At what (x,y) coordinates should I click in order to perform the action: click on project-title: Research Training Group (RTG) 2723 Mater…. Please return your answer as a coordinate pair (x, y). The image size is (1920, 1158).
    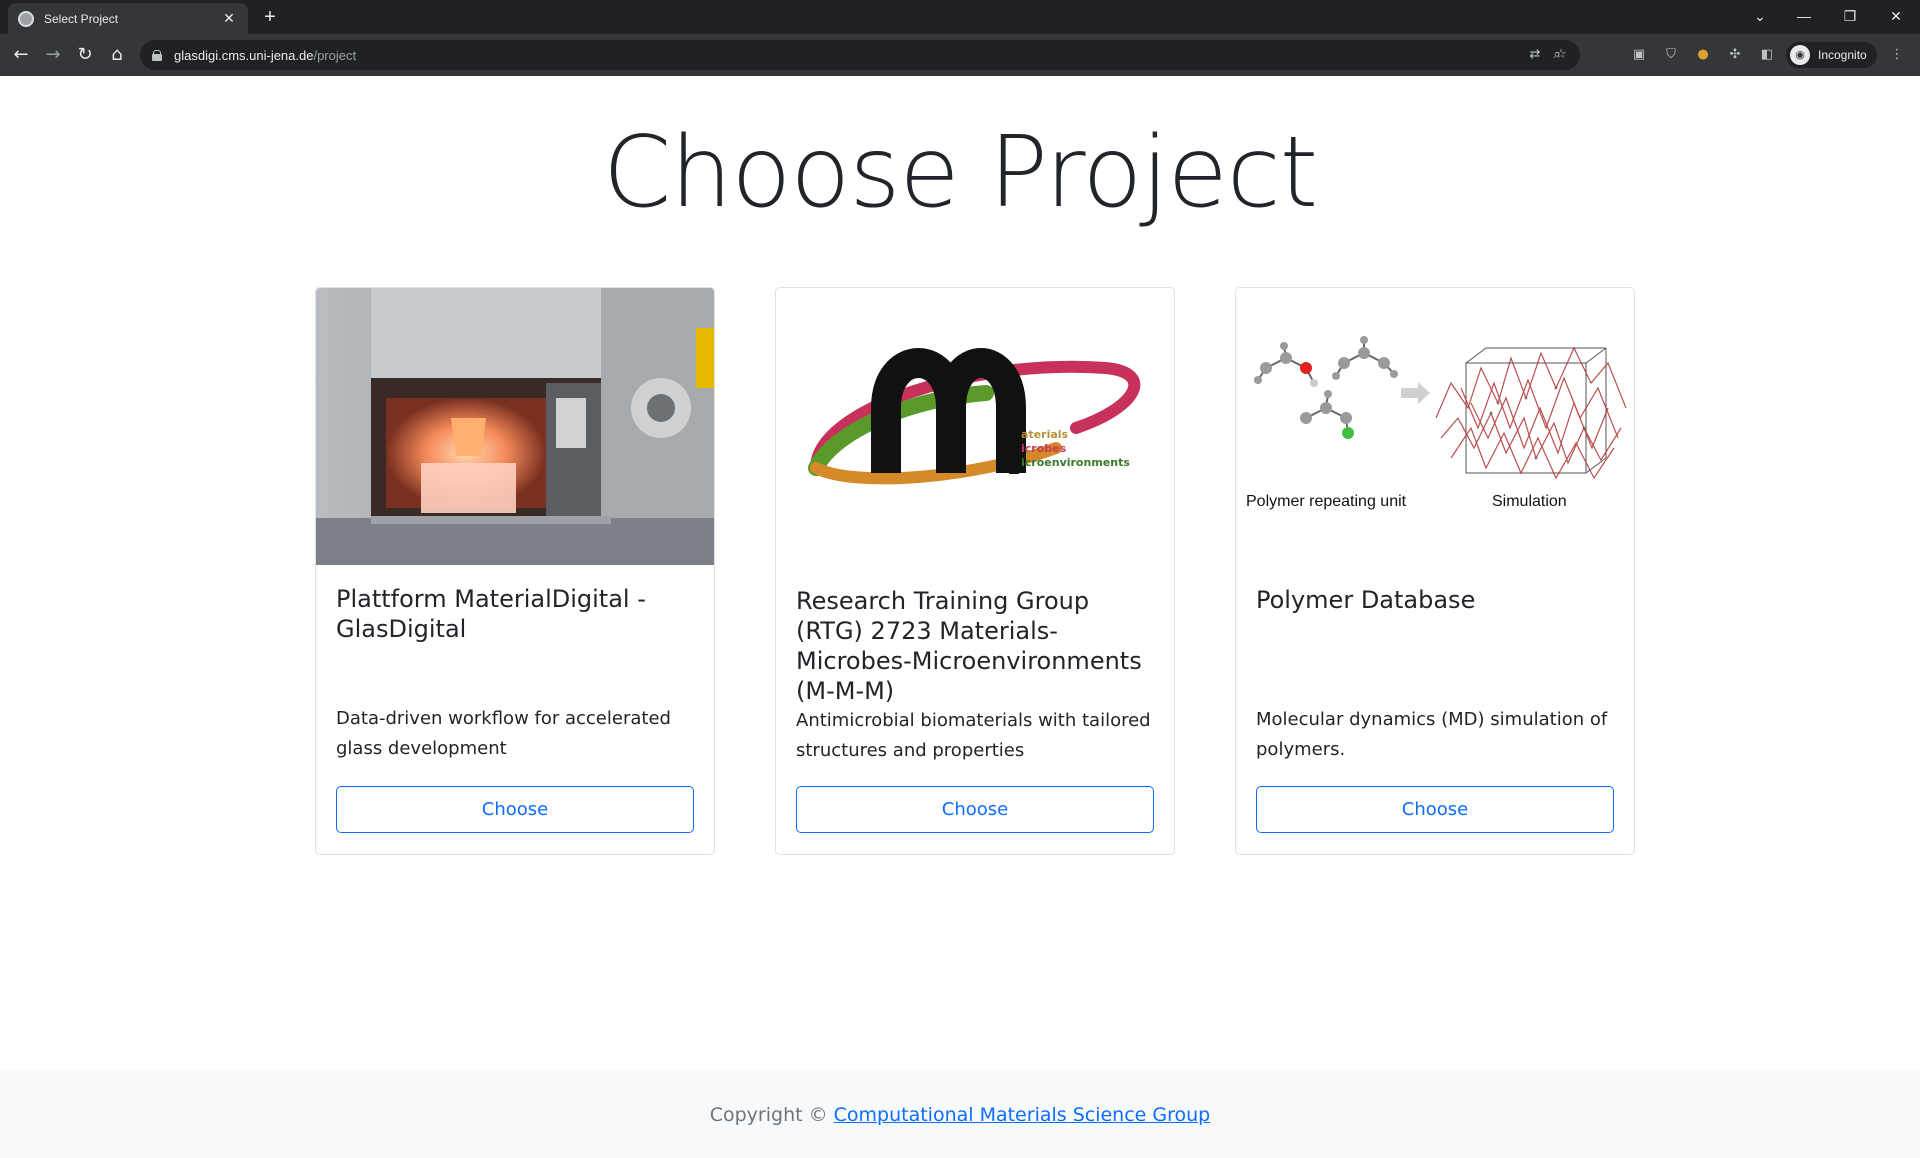
    Looking at the image, I should click on (969, 646).